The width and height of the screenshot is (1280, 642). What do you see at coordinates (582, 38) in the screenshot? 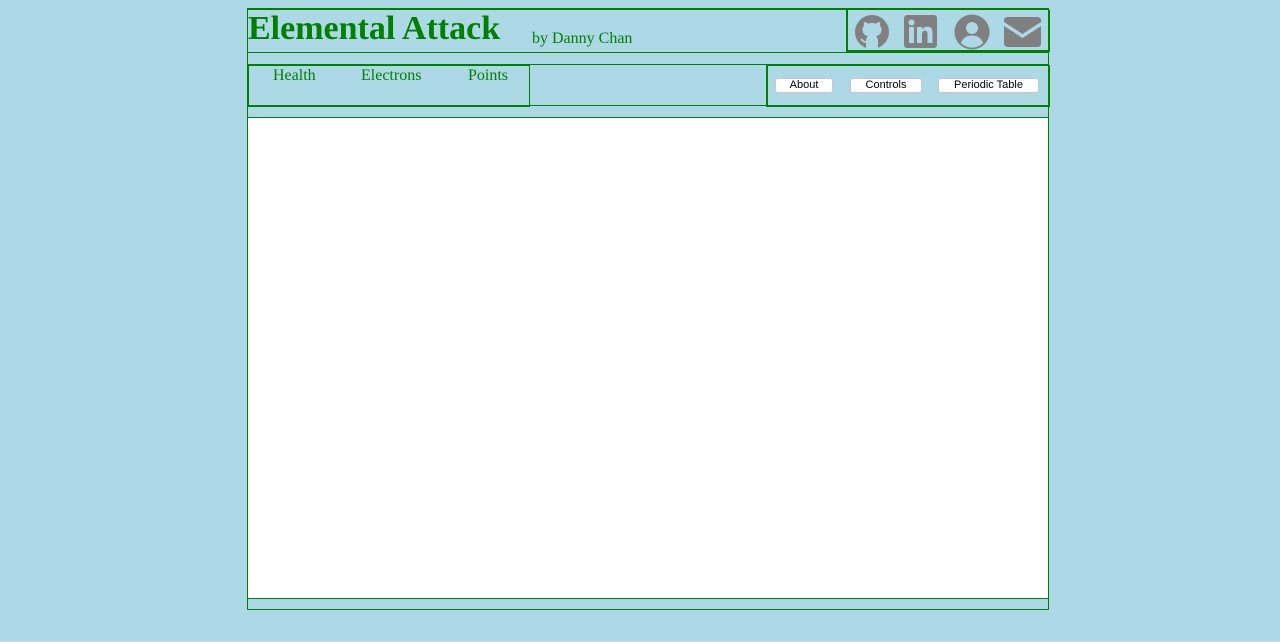
I see `author-byline: by Danny Chan` at bounding box center [582, 38].